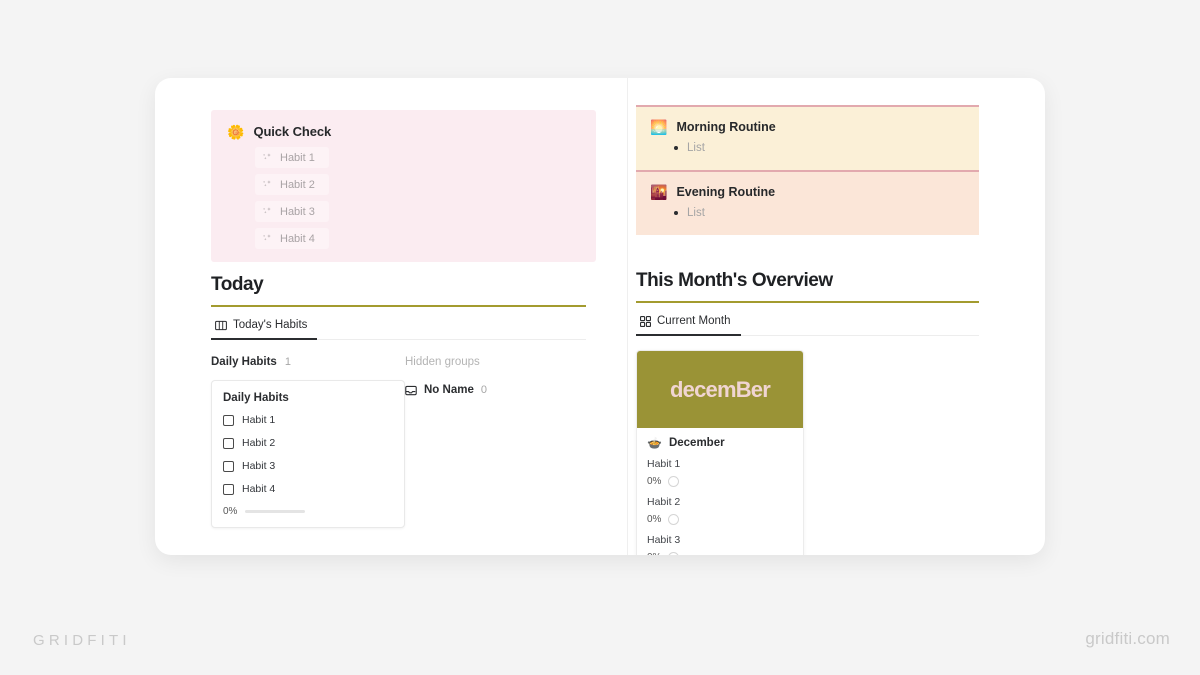 The width and height of the screenshot is (1200, 675). I want to click on sunset-icon: 🌇, so click(659, 192).